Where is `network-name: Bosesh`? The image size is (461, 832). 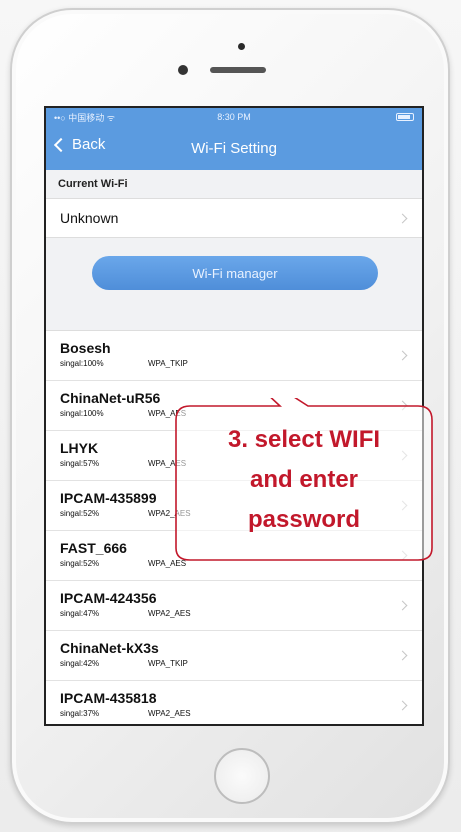 network-name: Bosesh is located at coordinates (85, 348).